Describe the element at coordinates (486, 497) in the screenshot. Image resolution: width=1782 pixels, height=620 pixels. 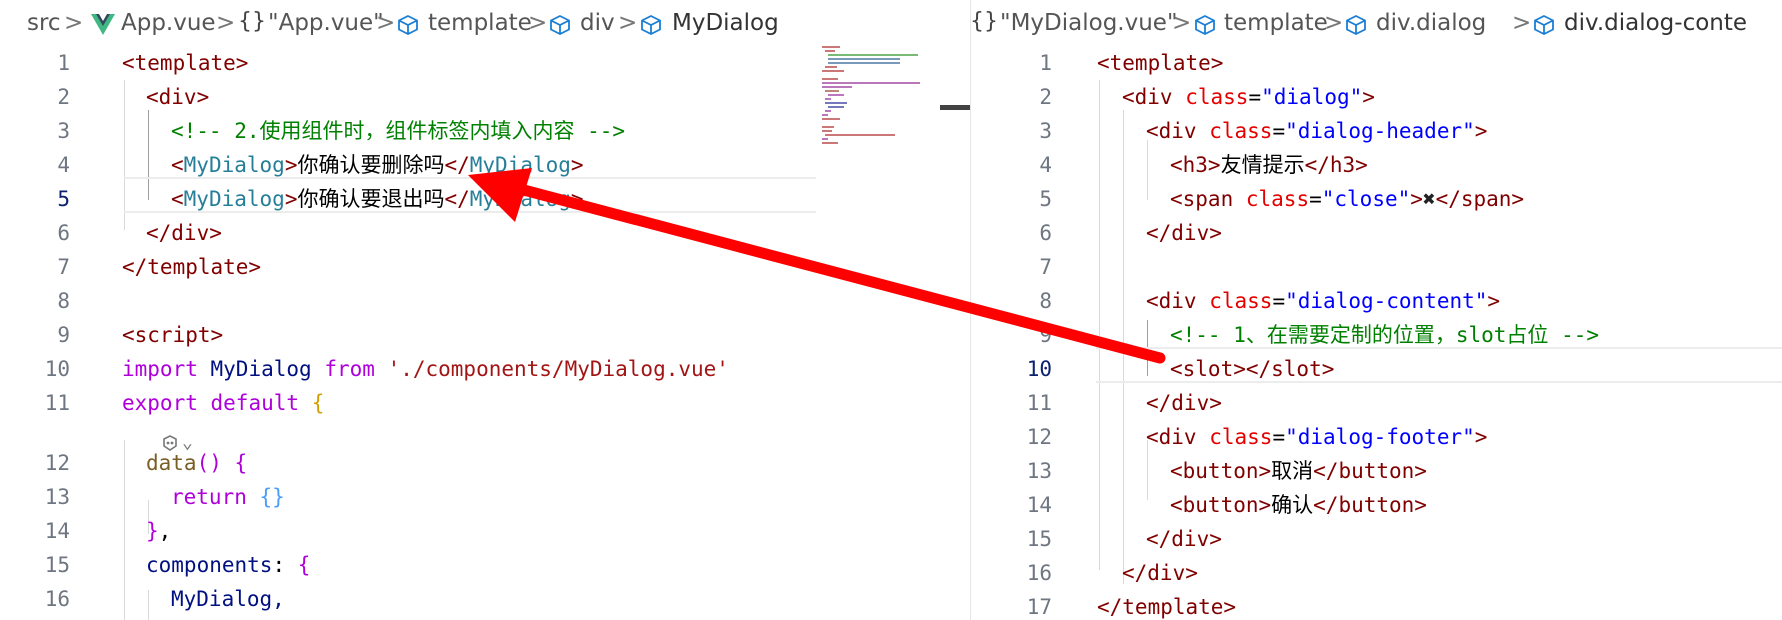
I see `code-line: 13 return {}` at that location.